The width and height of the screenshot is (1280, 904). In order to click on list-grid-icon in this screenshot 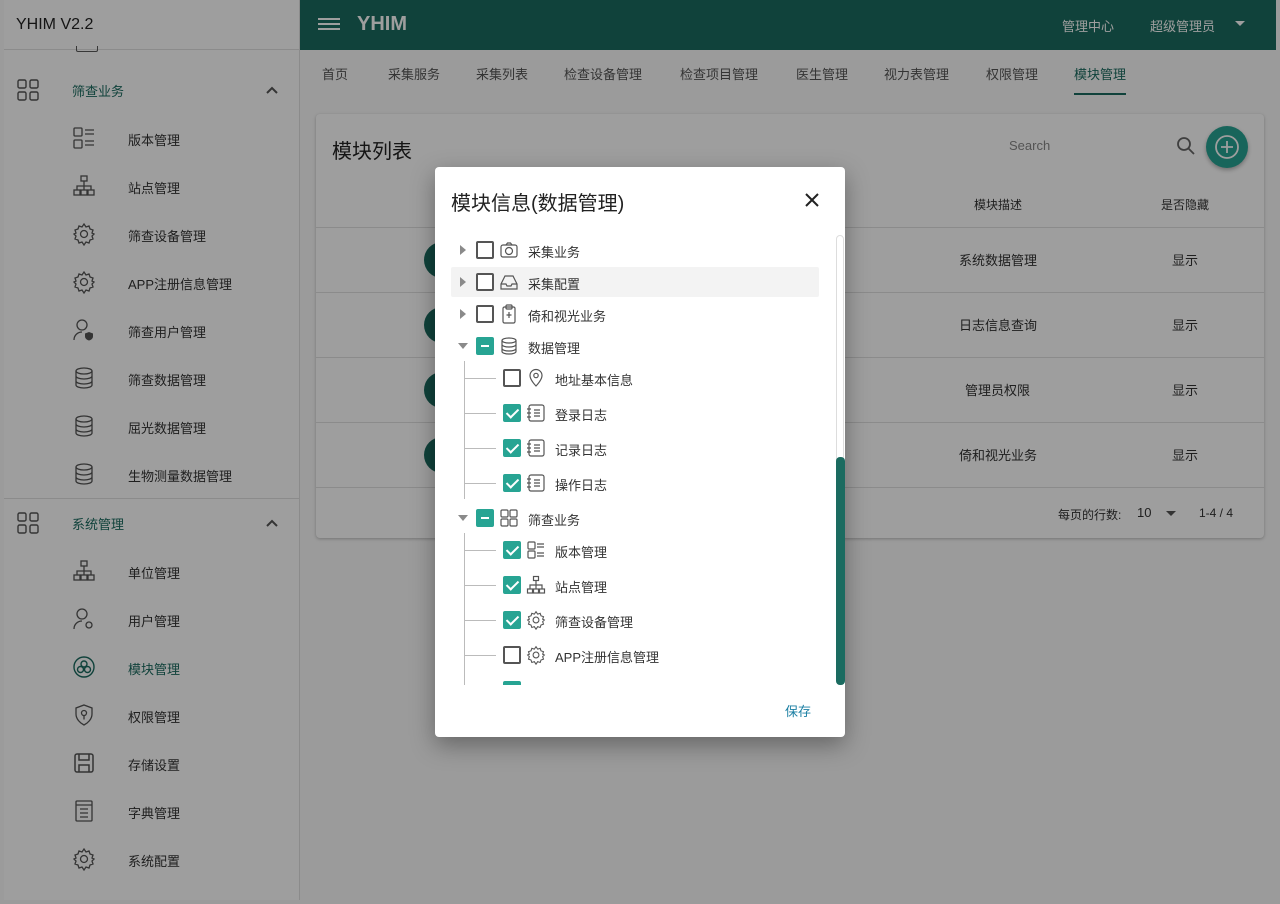, I will do `click(535, 550)`.